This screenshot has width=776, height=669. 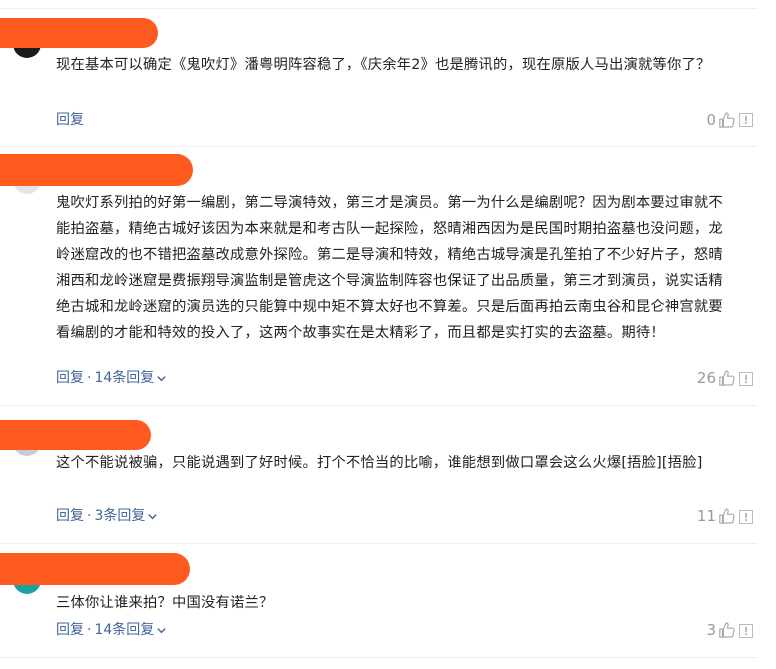 I want to click on replies-count: 3条回复, so click(x=120, y=516).